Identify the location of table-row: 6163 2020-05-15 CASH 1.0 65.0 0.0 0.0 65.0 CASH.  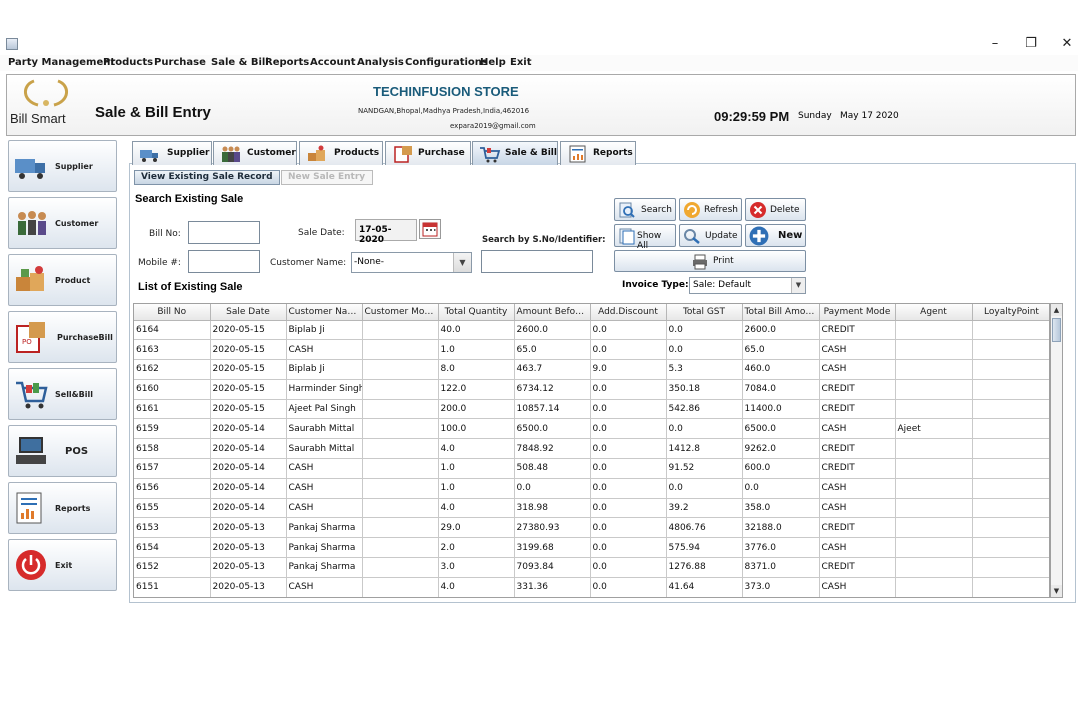
(591, 350).